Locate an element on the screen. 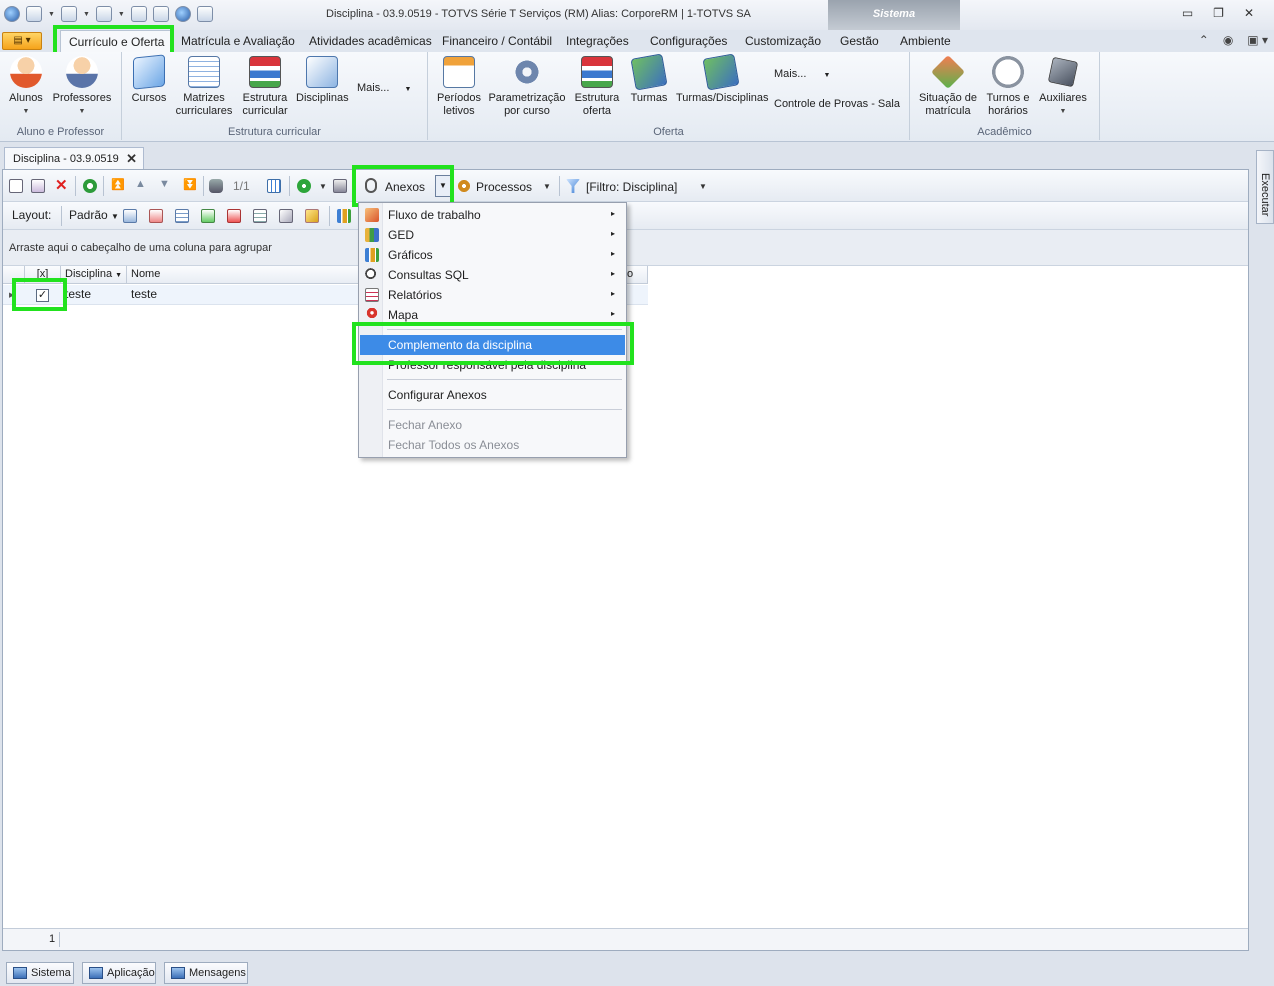 Image resolution: width=1274 pixels, height=986 pixels. delete-layout-icon is located at coordinates (156, 216).